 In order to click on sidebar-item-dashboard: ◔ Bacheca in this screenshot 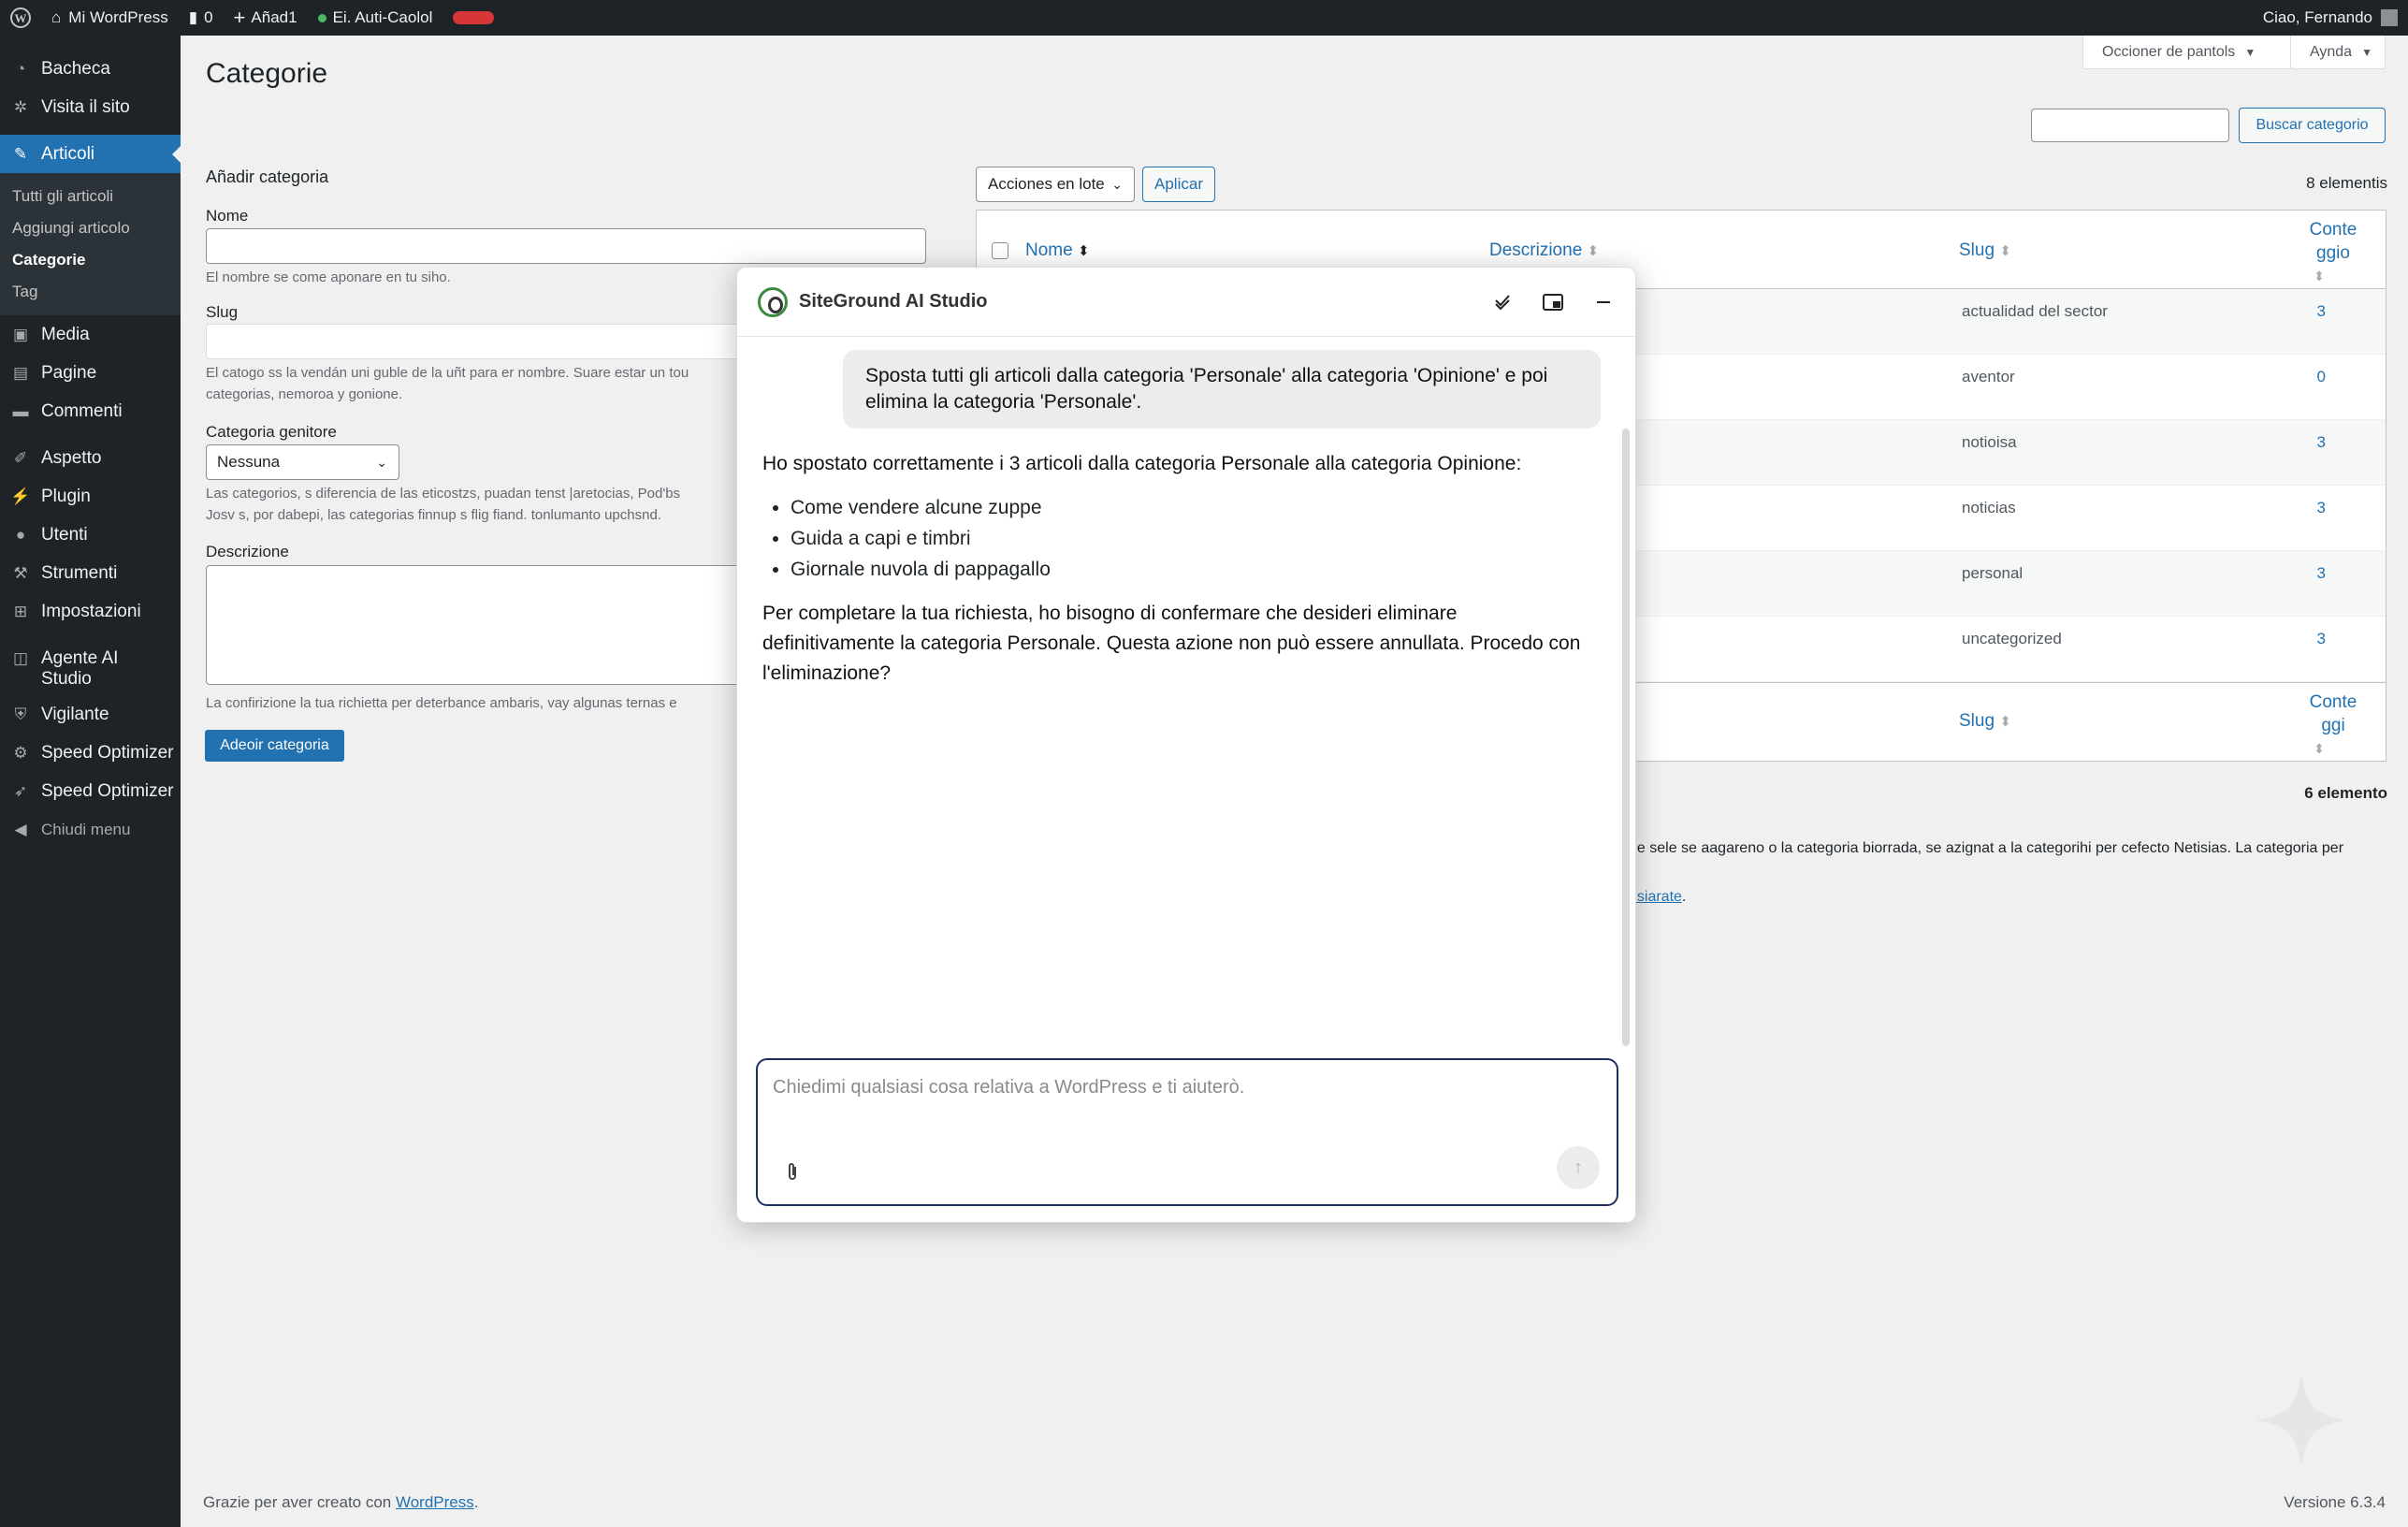, I will do `click(90, 69)`.